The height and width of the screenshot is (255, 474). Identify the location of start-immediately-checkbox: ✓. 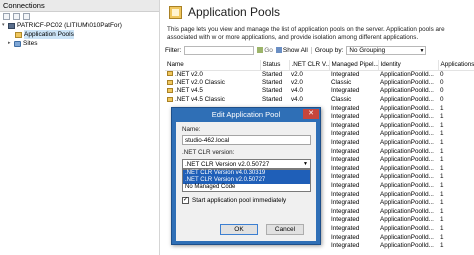
(185, 200).